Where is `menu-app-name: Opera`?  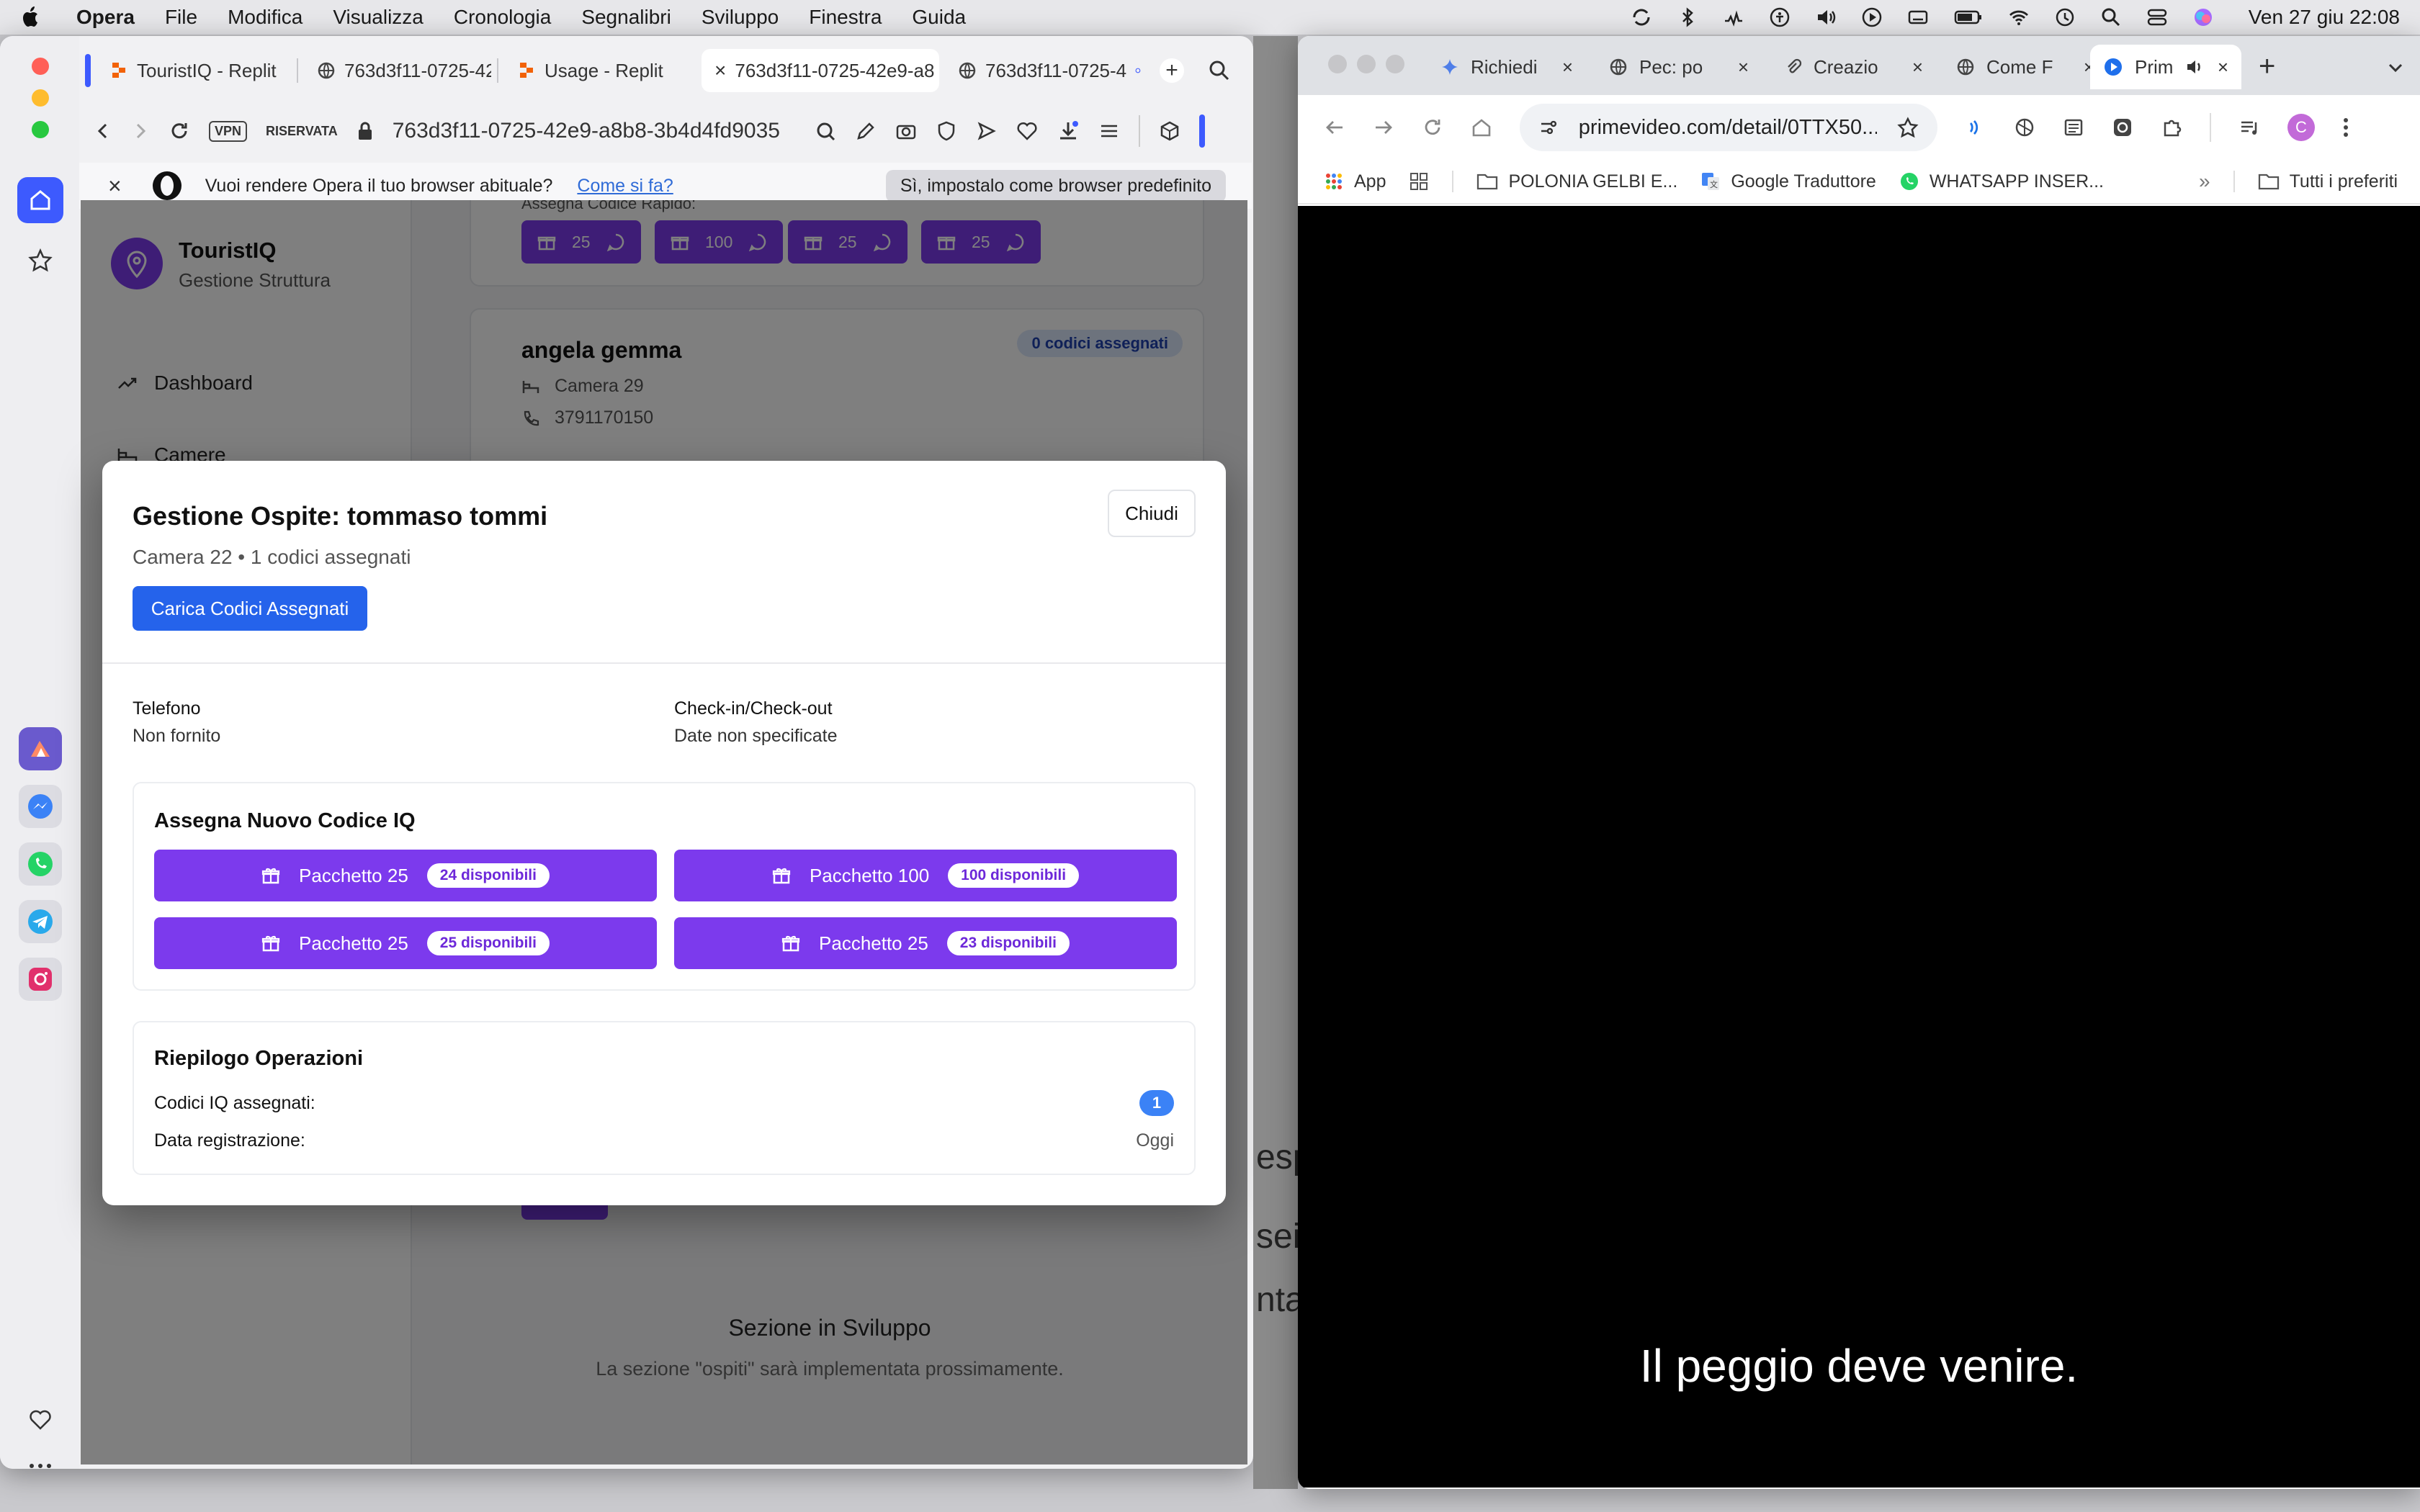
menu-app-name: Opera is located at coordinates (105, 17).